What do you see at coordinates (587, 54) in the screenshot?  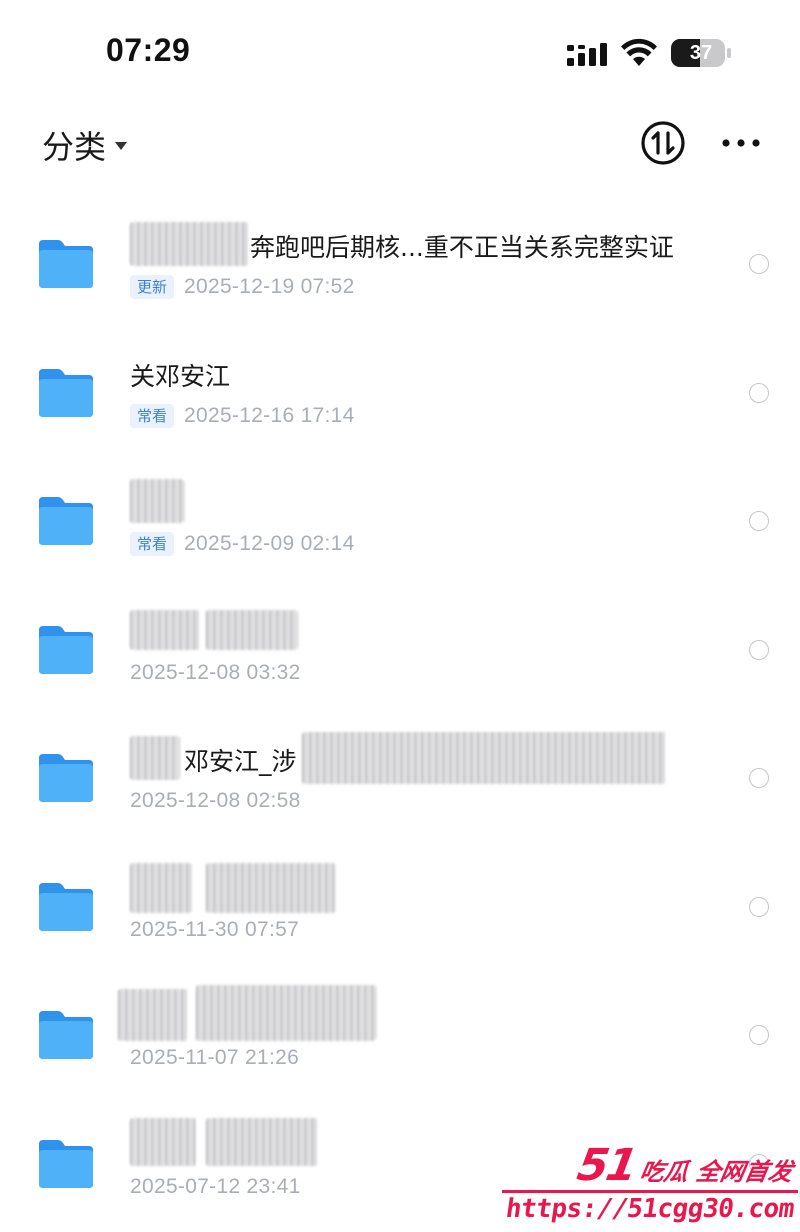 I see `cellular-signal-icon` at bounding box center [587, 54].